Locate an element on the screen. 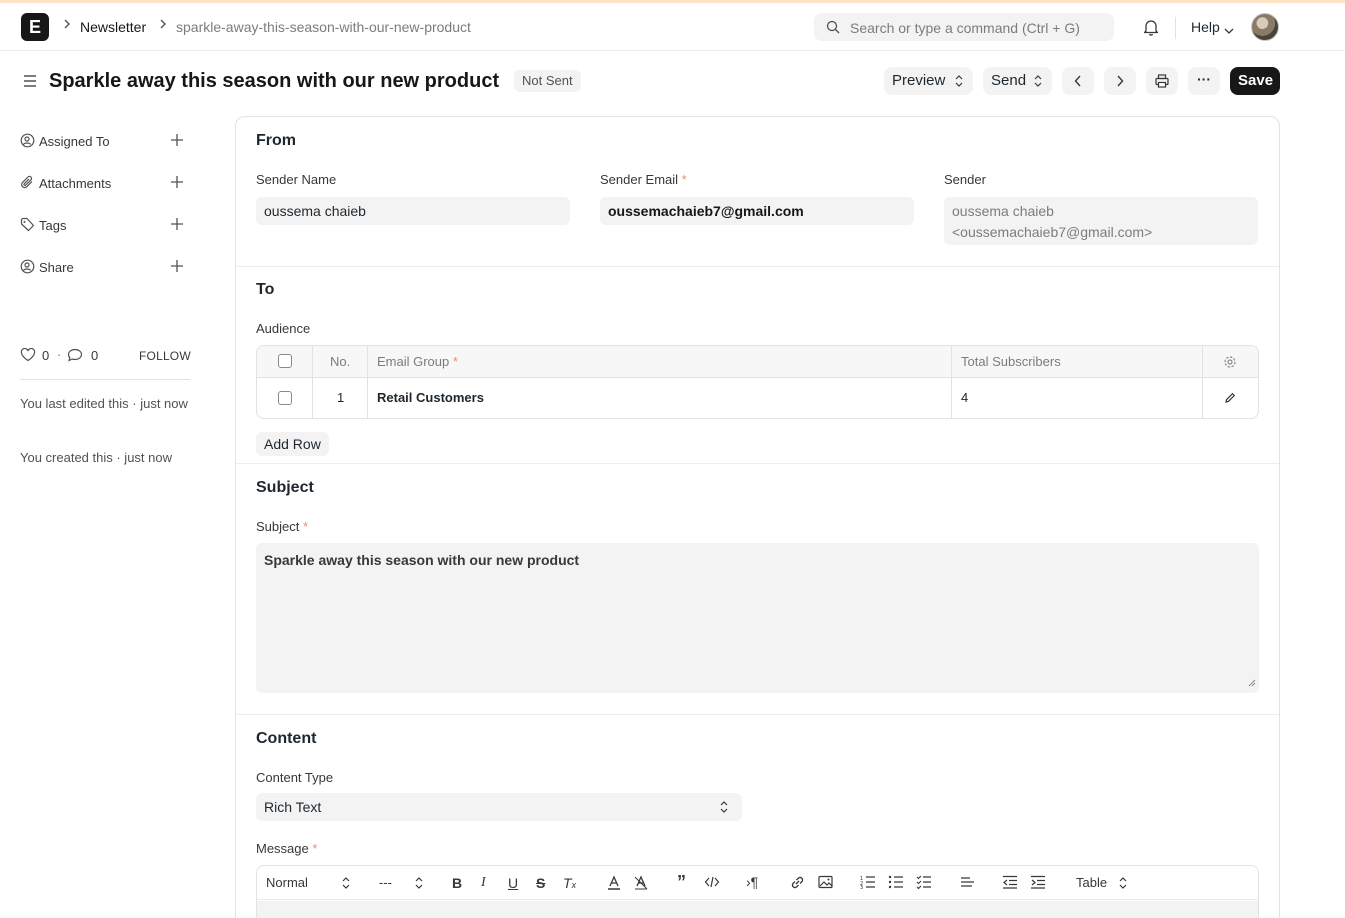 This screenshot has height=918, width=1345. align-icon is located at coordinates (967, 882).